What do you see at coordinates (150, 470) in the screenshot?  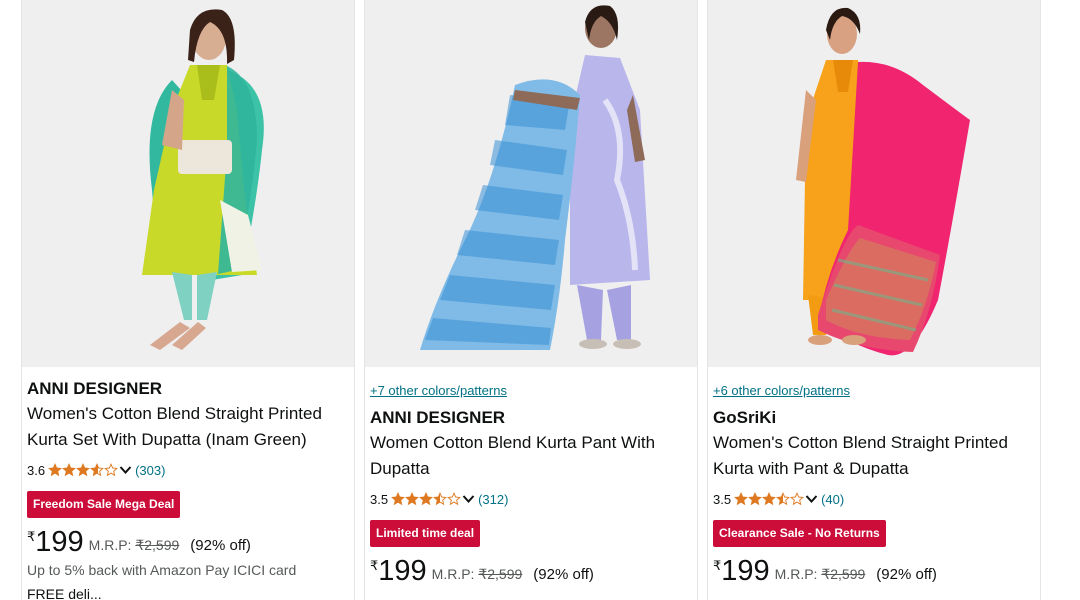 I see `review-count-link: (303)` at bounding box center [150, 470].